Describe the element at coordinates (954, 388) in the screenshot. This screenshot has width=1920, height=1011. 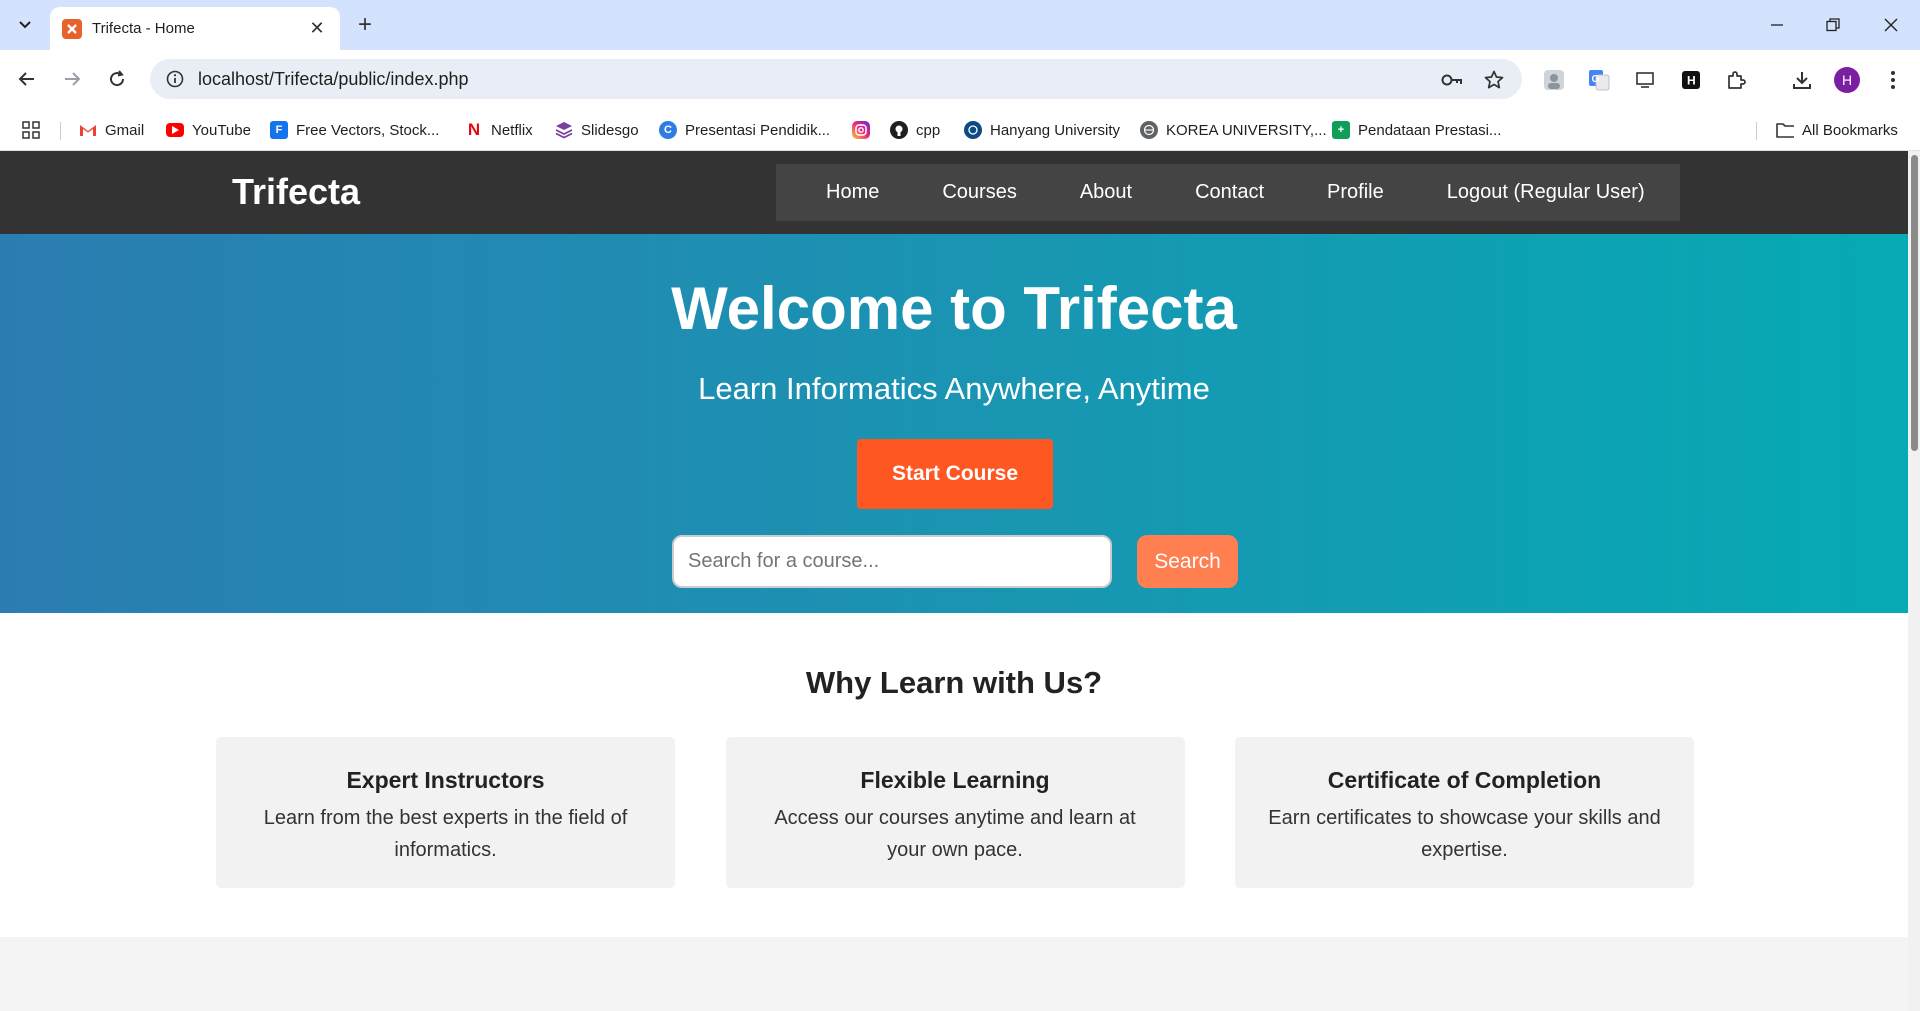
I see `hero-subtitle: Learn Informatics Anywhere, Anytime` at that location.